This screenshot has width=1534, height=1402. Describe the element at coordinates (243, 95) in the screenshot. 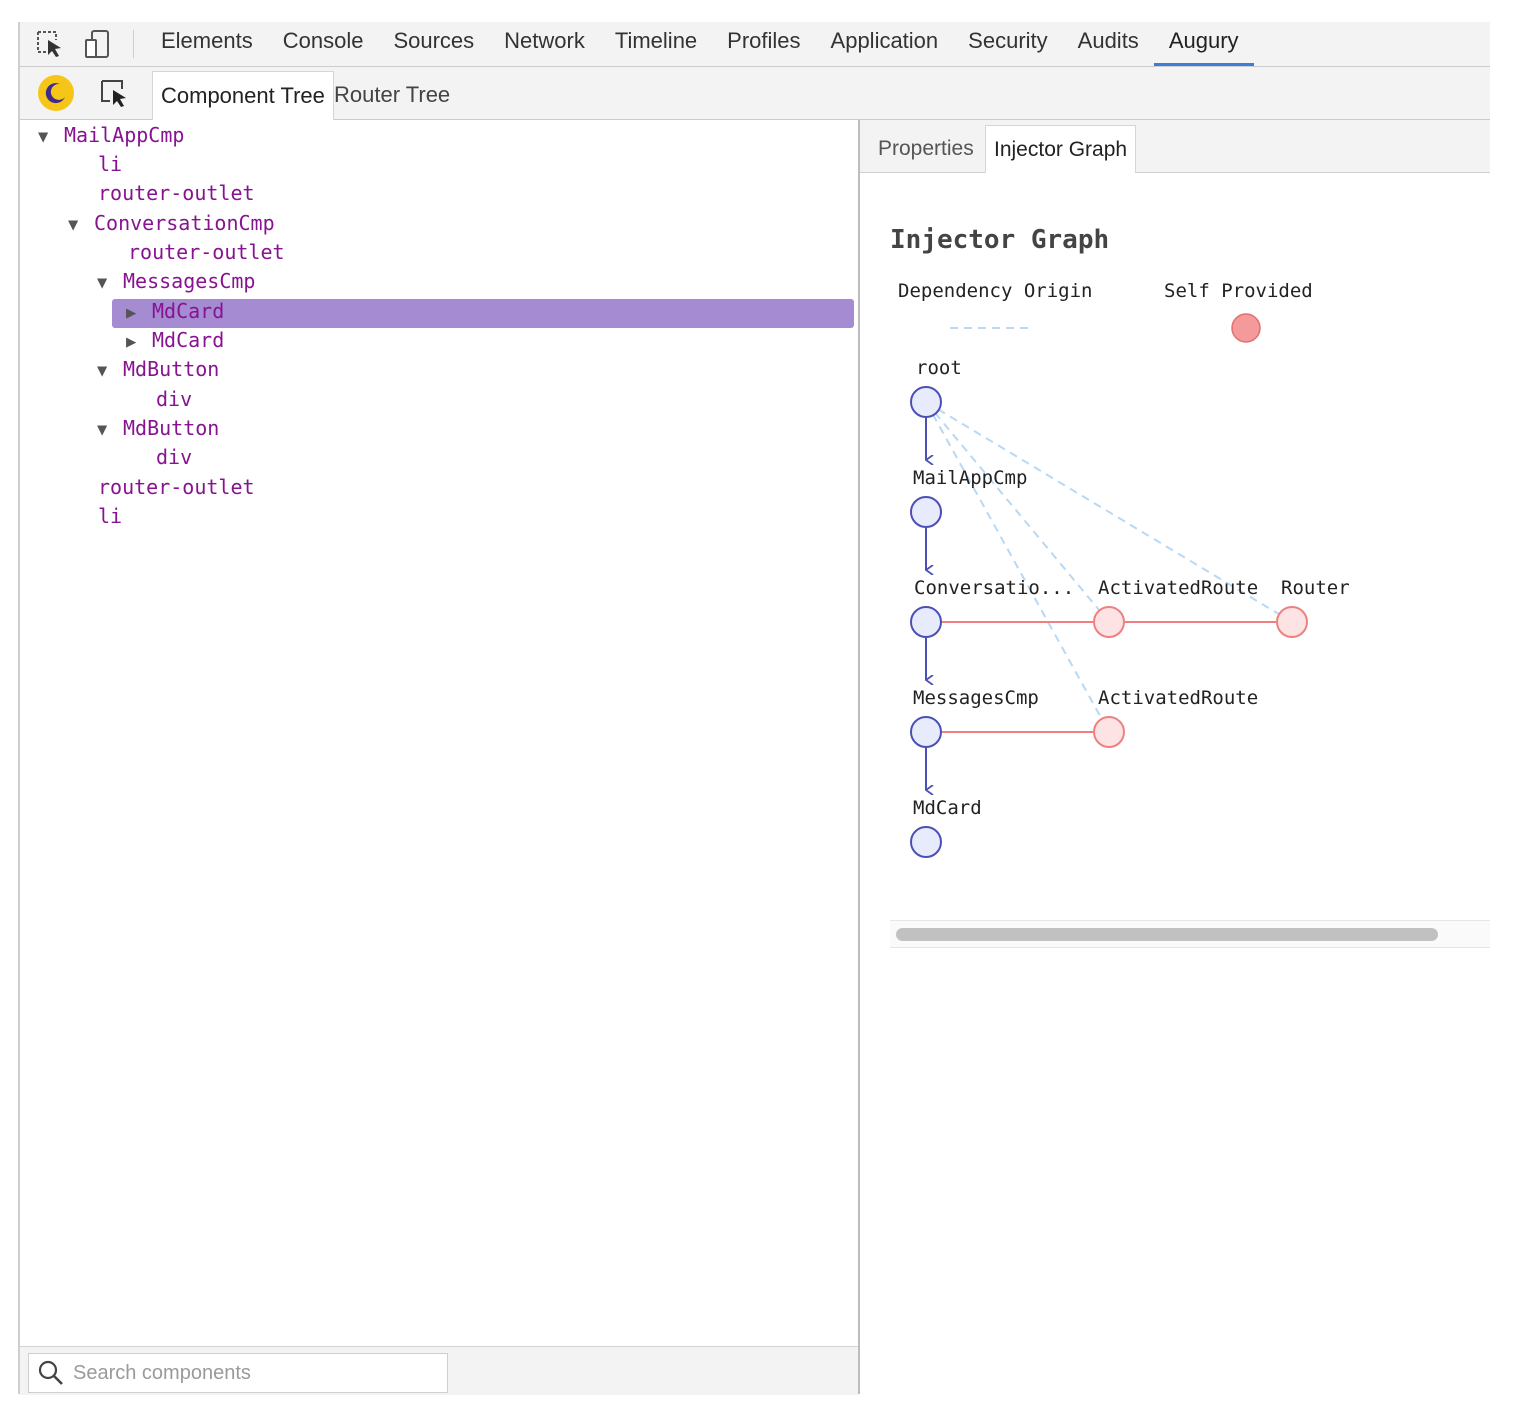

I see `tab-component-tree: Component Tree` at that location.